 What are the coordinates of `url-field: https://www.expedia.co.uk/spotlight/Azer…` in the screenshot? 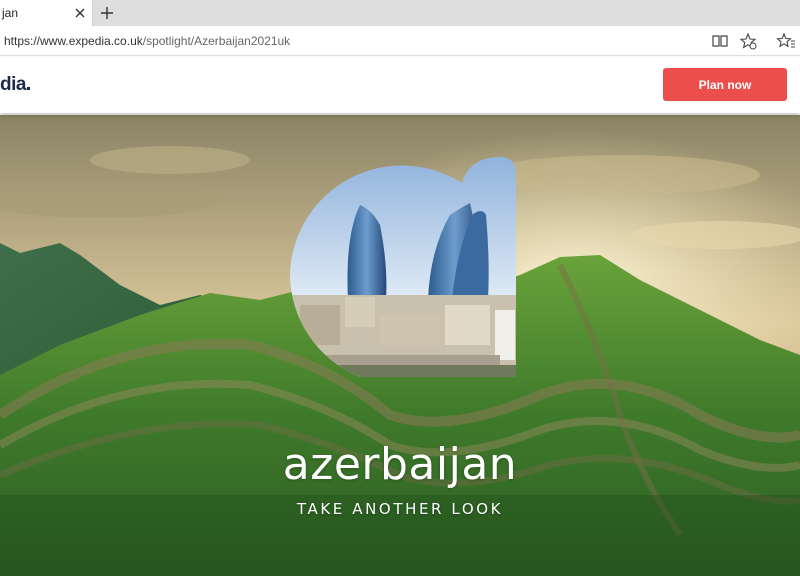 It's located at (147, 41).